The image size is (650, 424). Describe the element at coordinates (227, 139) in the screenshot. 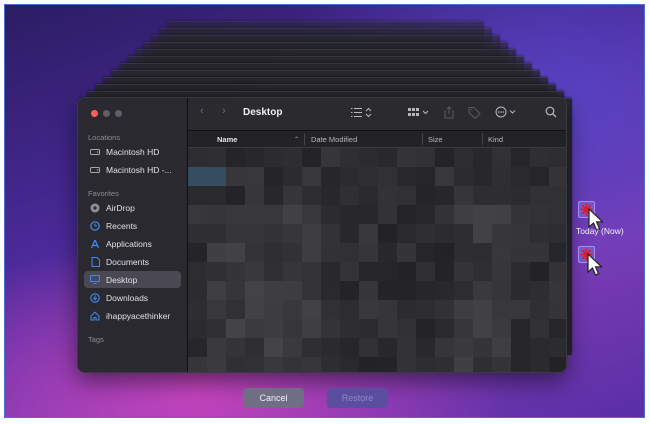

I see `column-name: Name` at that location.